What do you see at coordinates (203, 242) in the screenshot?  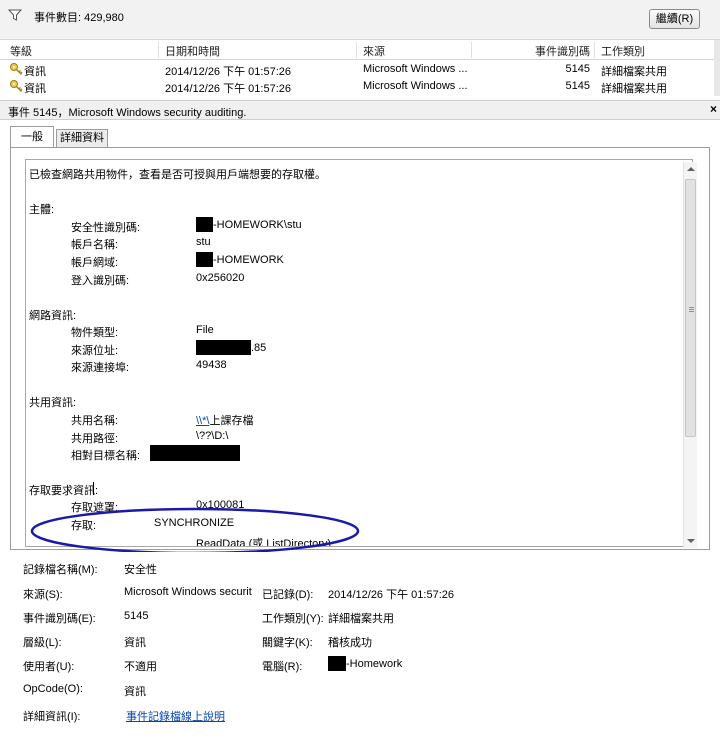 I see `account-name-value: stu` at bounding box center [203, 242].